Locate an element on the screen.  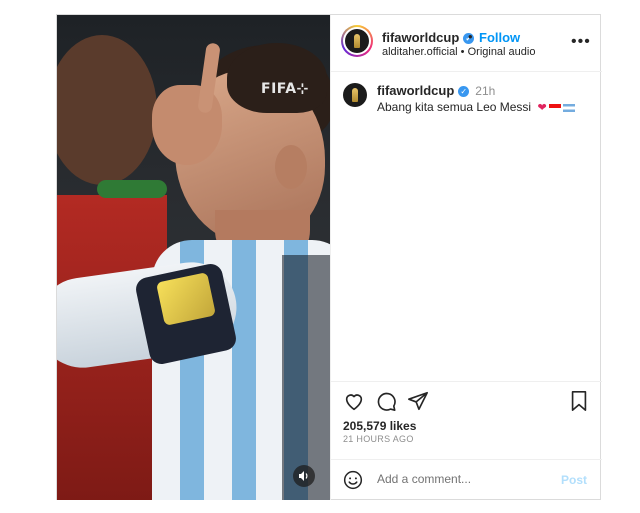
audio-info: alditaher.official • Original audio is located at coordinates (458, 52).